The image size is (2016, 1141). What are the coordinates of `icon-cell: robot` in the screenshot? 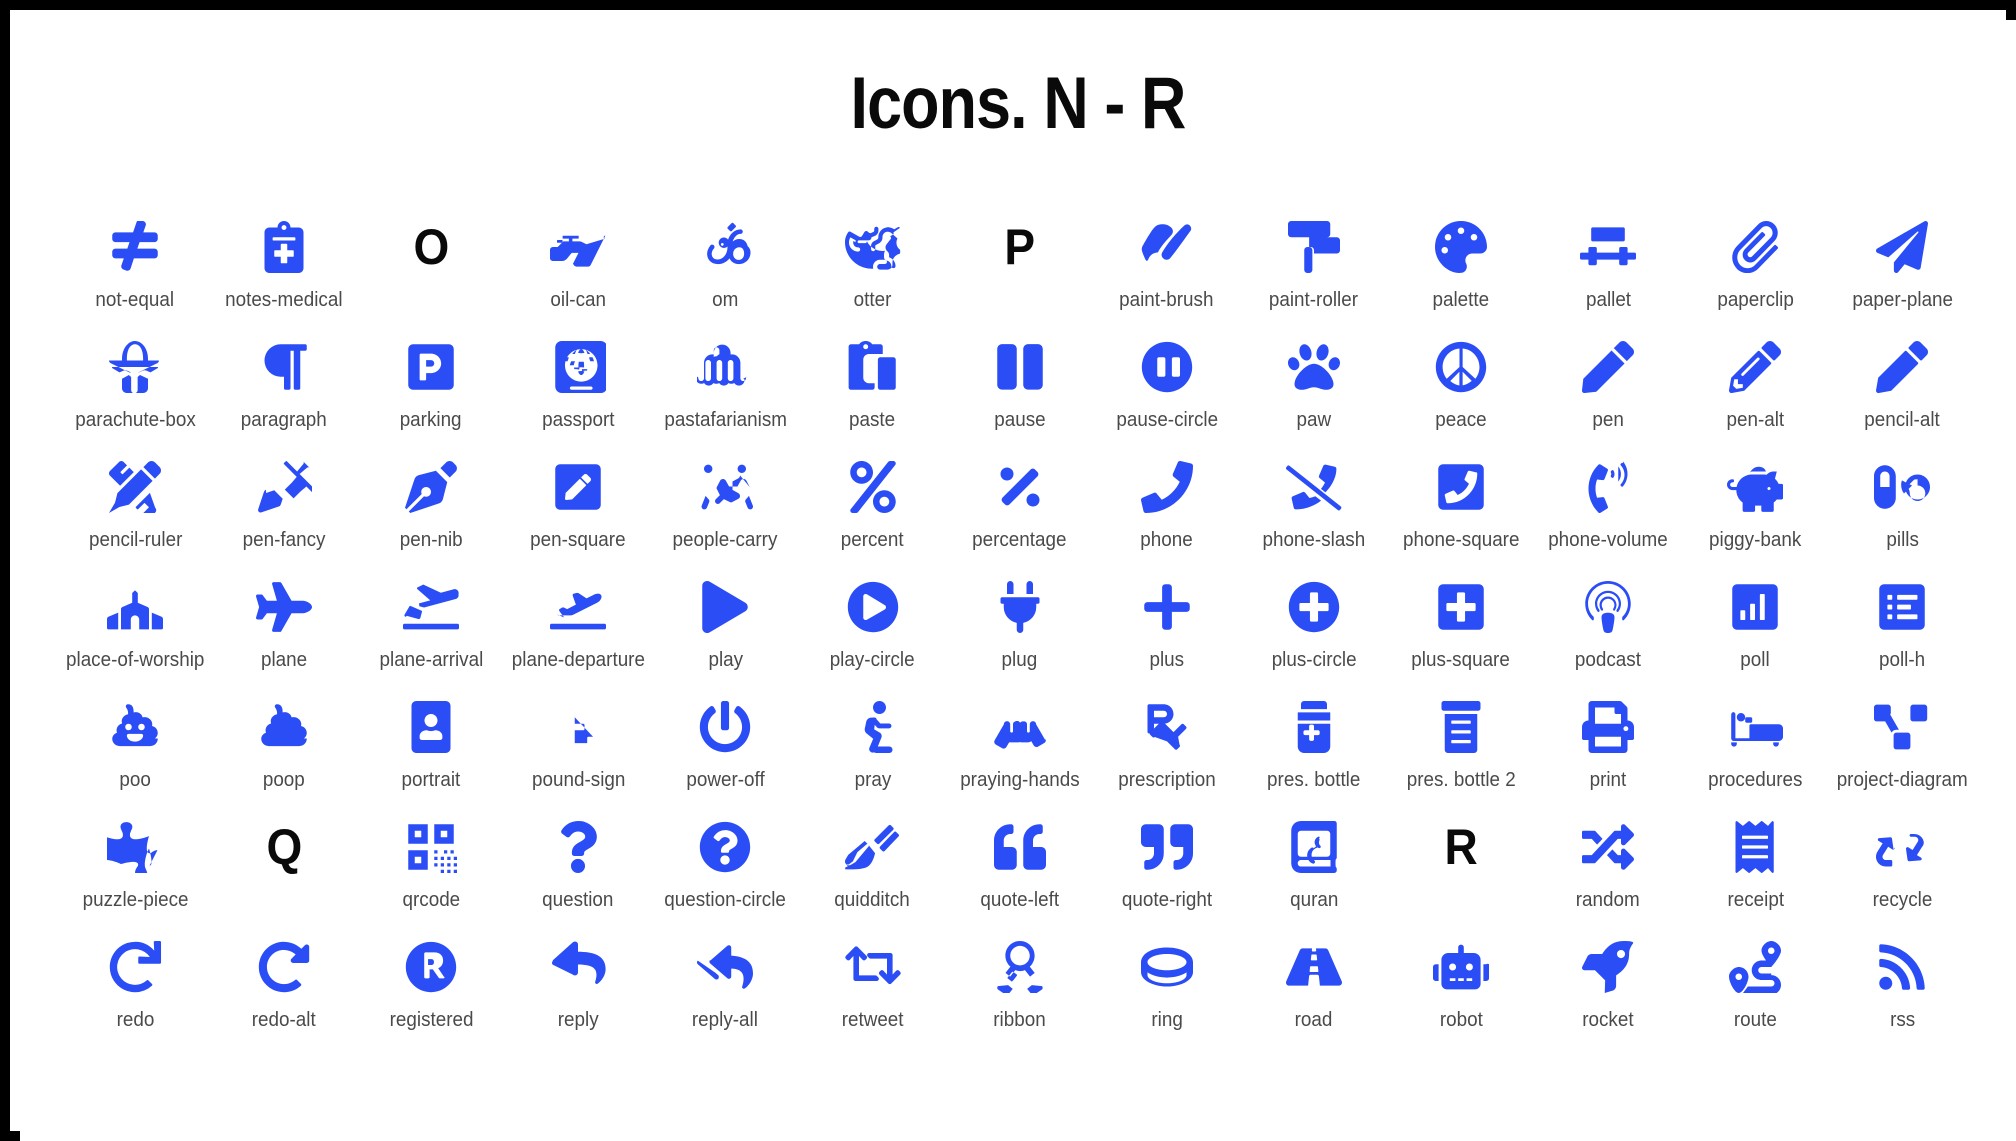 It's located at (1460, 990).